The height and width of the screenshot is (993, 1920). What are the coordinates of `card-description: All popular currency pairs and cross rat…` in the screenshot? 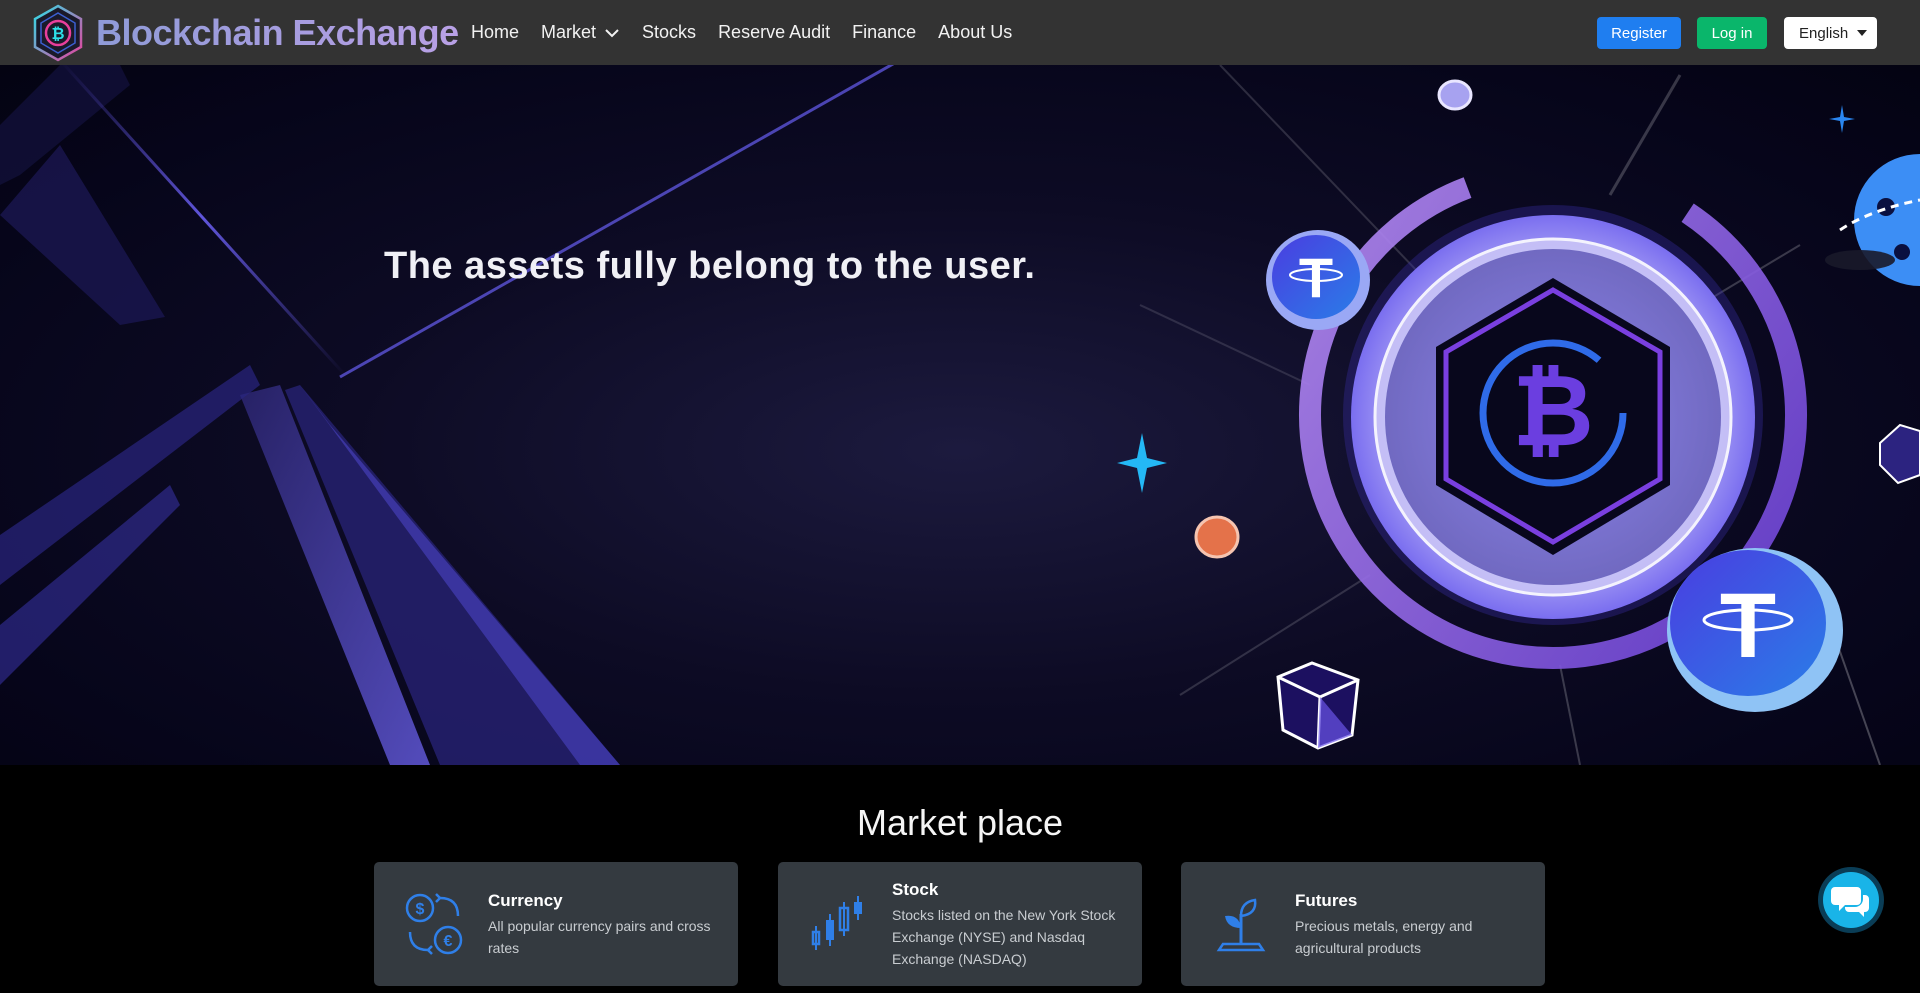 It's located at (599, 937).